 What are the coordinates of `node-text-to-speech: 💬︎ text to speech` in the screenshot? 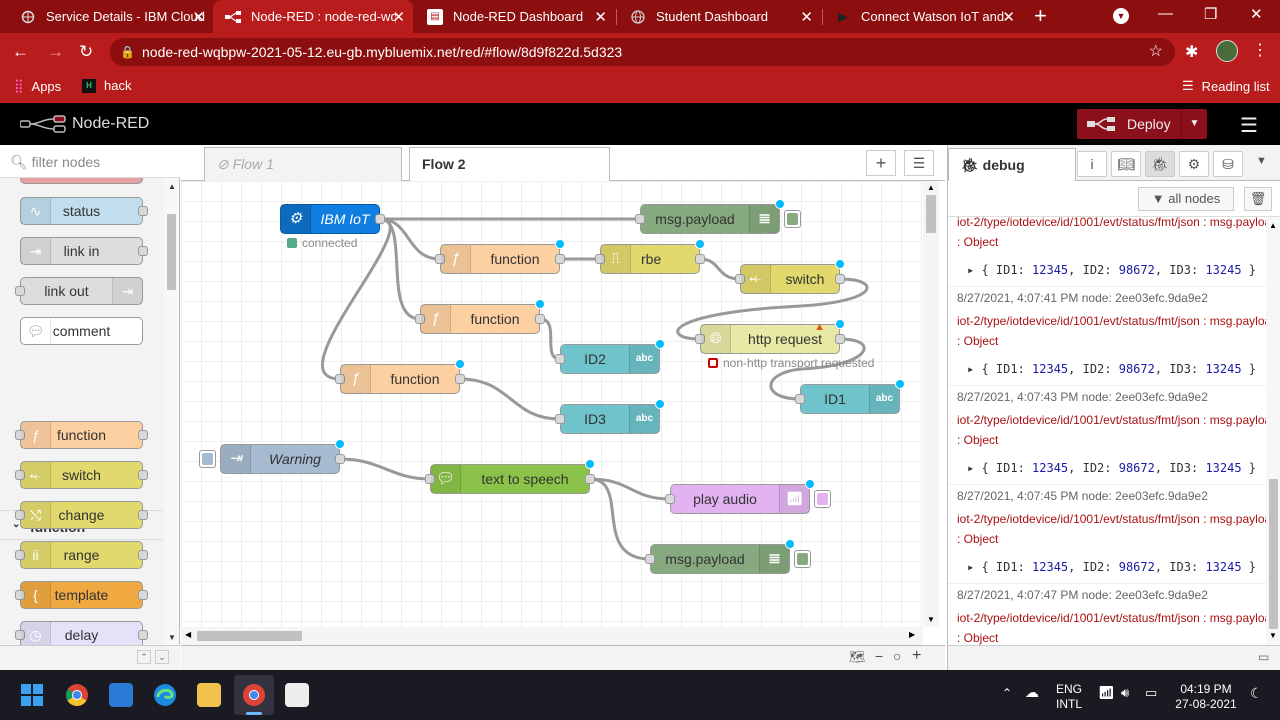 It's located at (510, 476).